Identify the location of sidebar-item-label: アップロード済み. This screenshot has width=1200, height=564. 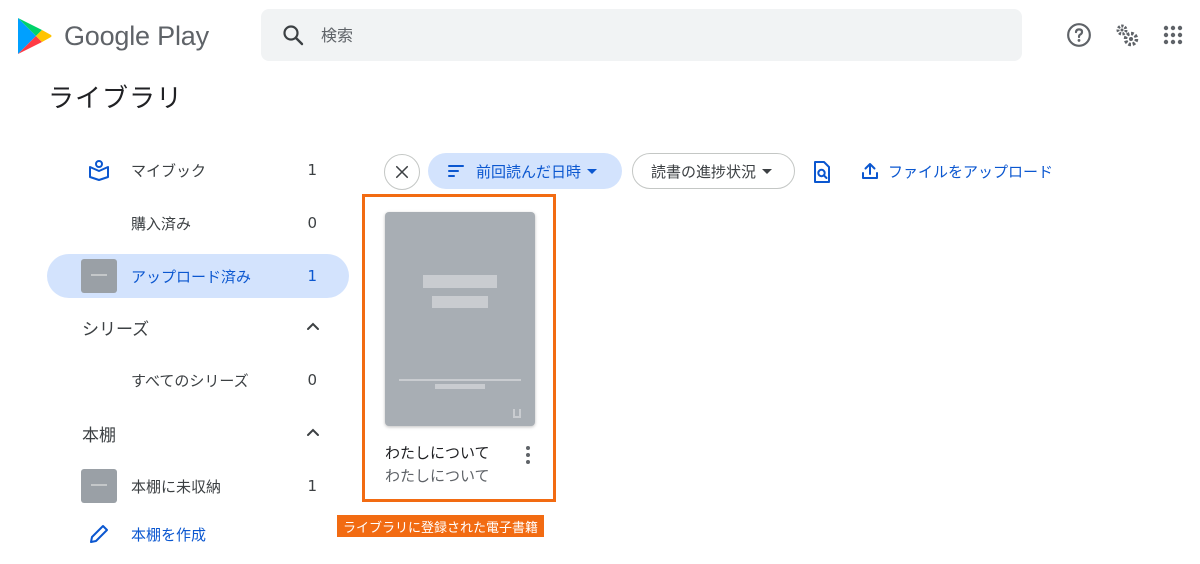
(191, 276).